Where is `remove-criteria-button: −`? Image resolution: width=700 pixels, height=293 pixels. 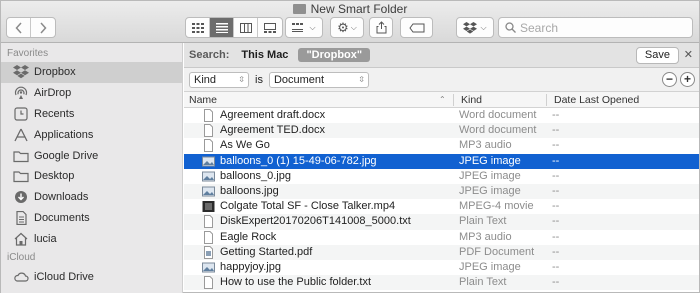
remove-criteria-button: − is located at coordinates (669, 79).